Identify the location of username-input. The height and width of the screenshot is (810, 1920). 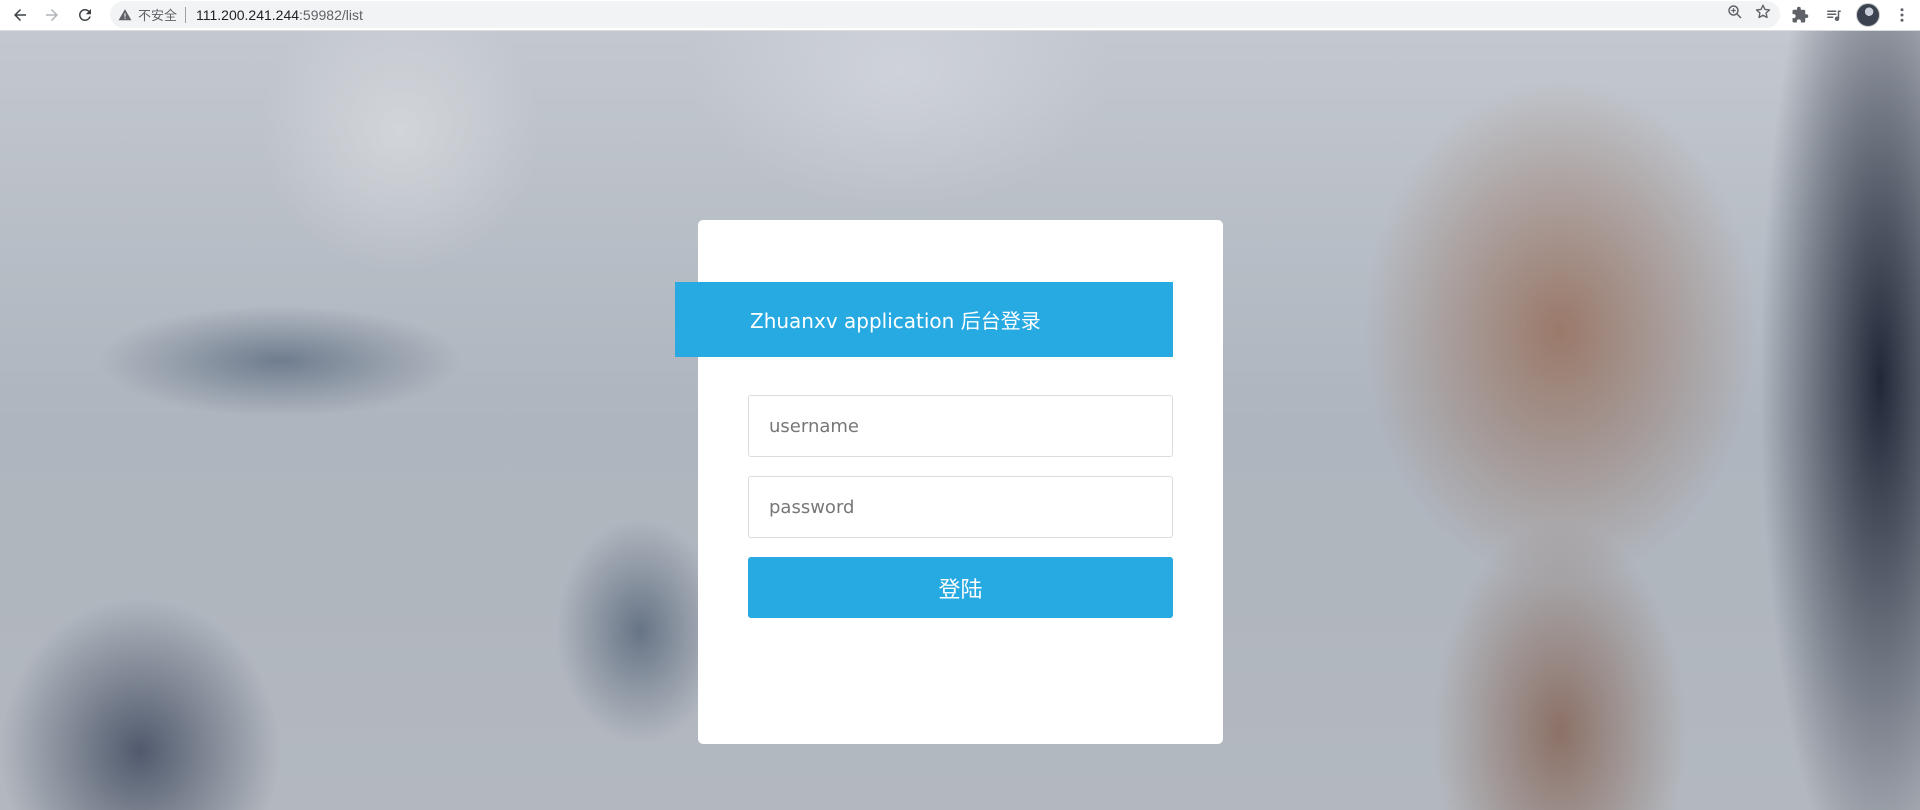
(960, 426).